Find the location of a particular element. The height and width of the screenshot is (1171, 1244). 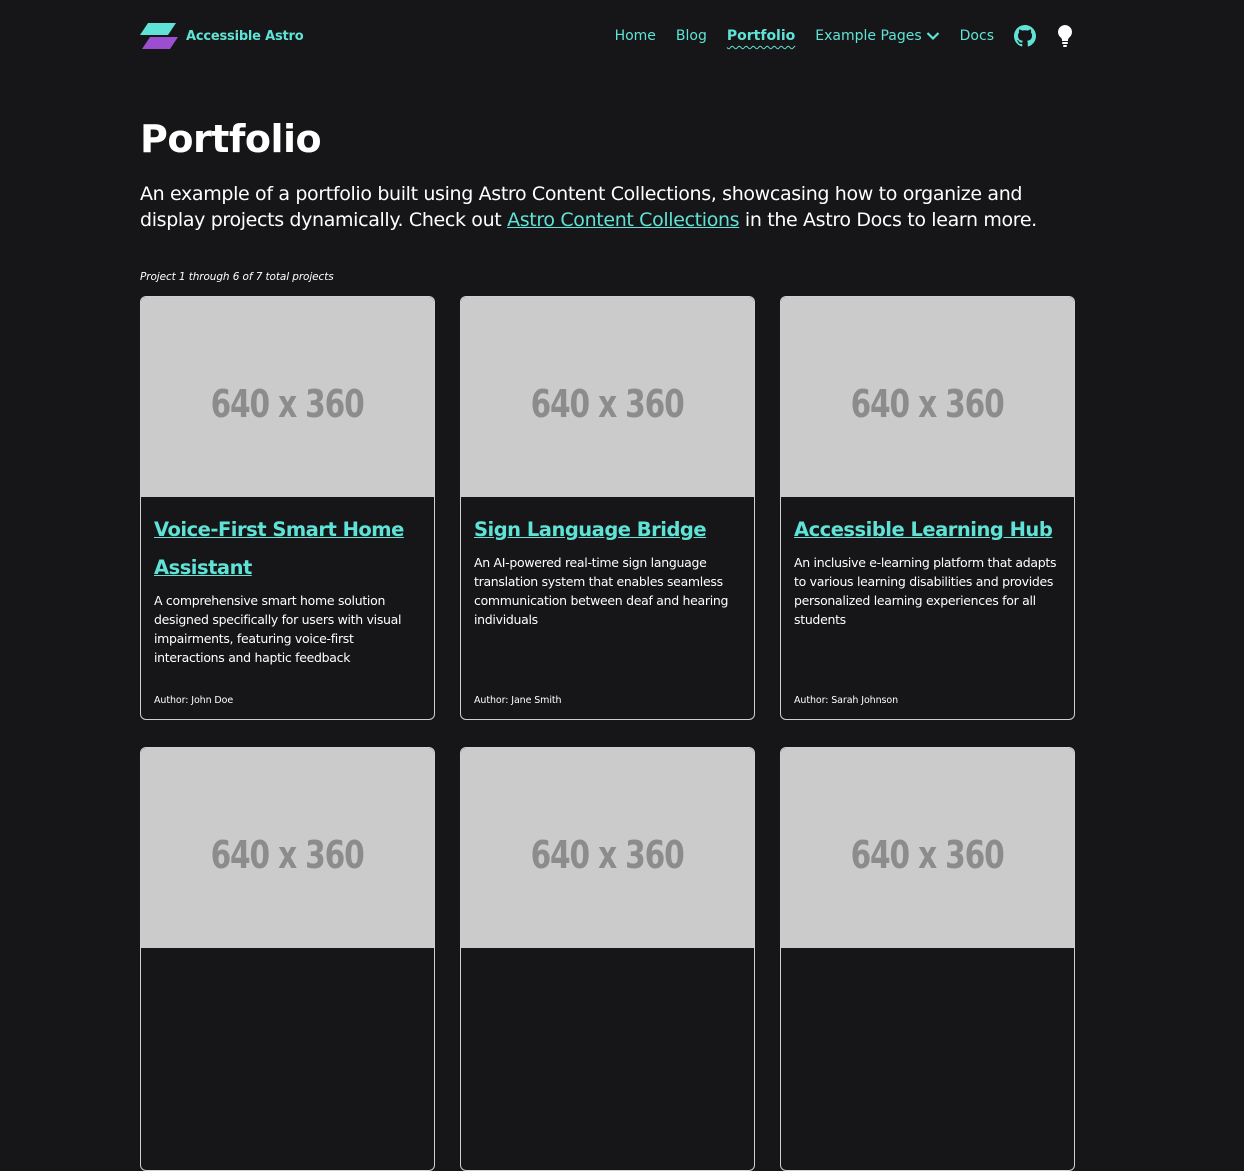

theme-toggle-button is located at coordinates (1065, 36).